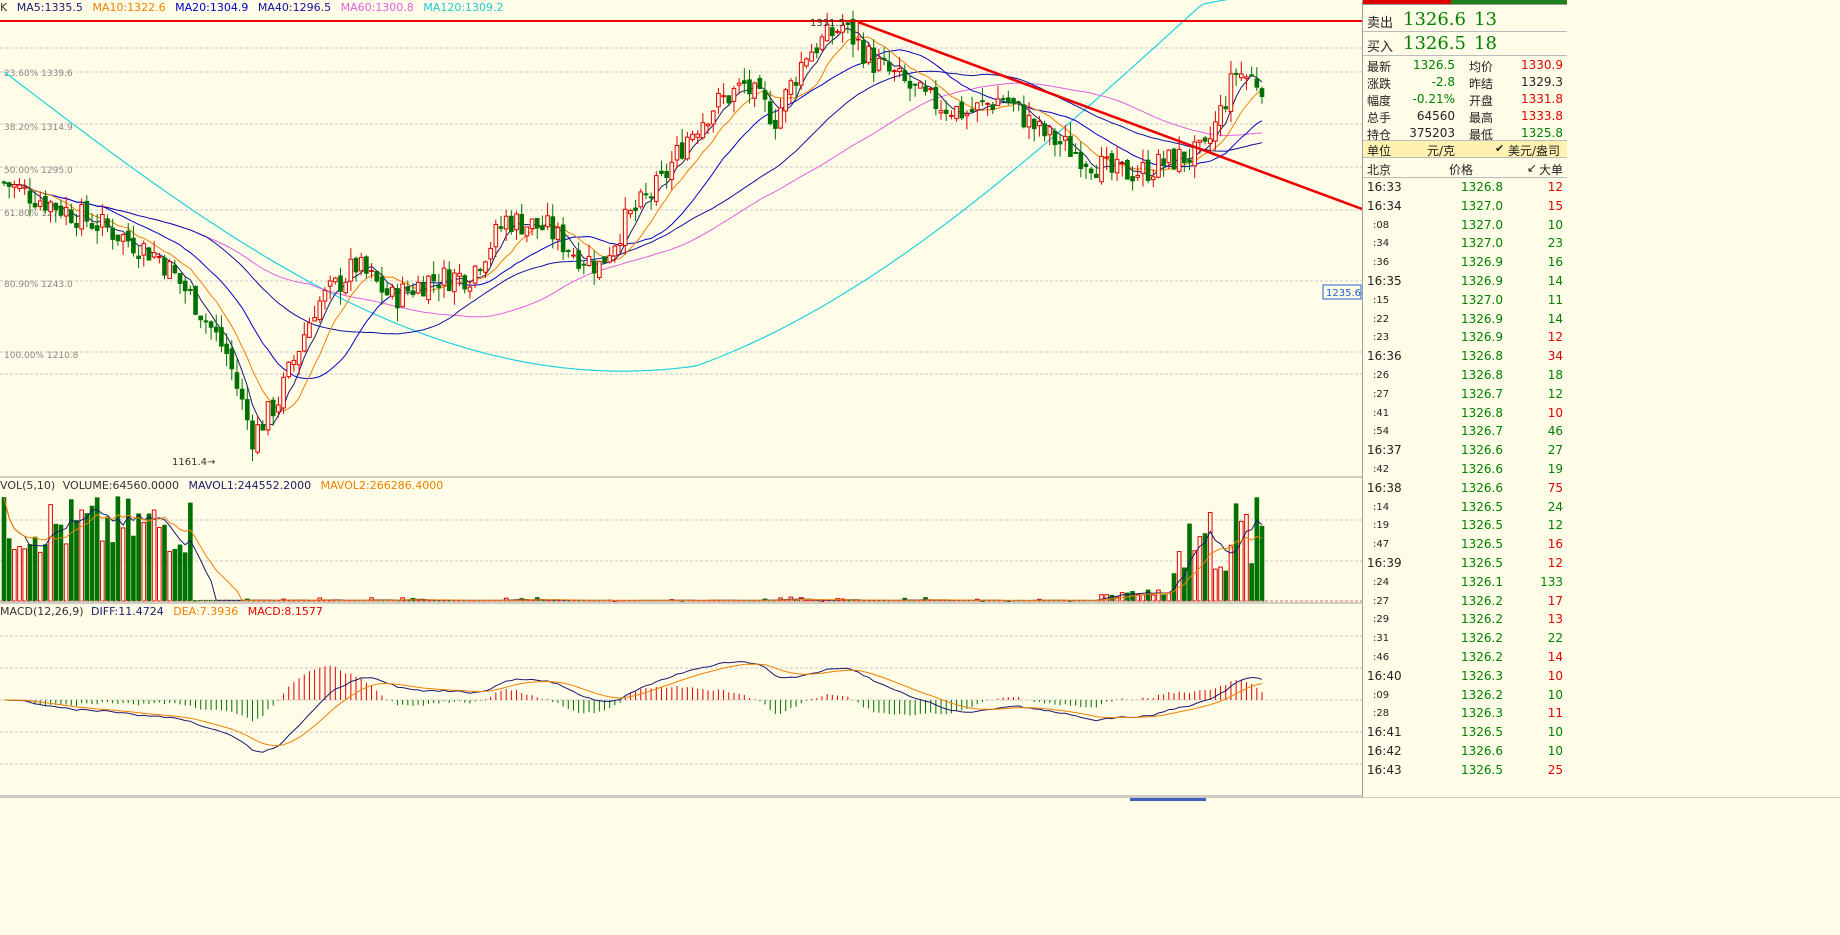 Image resolution: width=1840 pixels, height=935 pixels. Describe the element at coordinates (1465, 187) in the screenshot. I see `tick-row: 16:33 1326.8 12` at that location.